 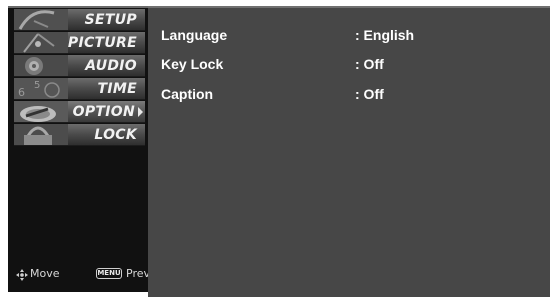 I want to click on menu-item-picture: PICTURE, so click(x=79, y=43).